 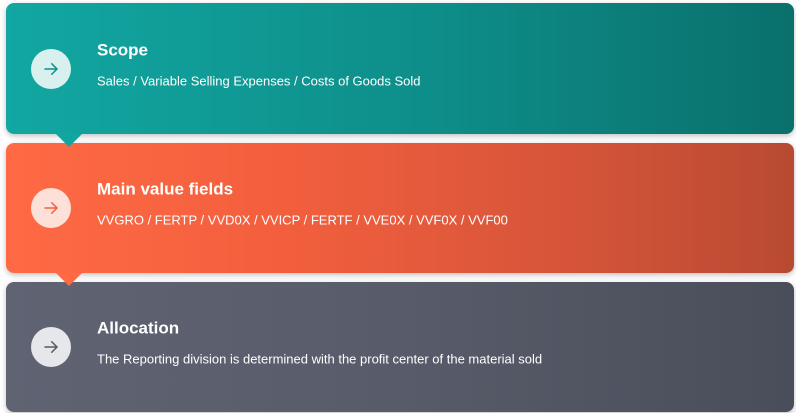 I want to click on card-title: Scope, so click(x=123, y=49).